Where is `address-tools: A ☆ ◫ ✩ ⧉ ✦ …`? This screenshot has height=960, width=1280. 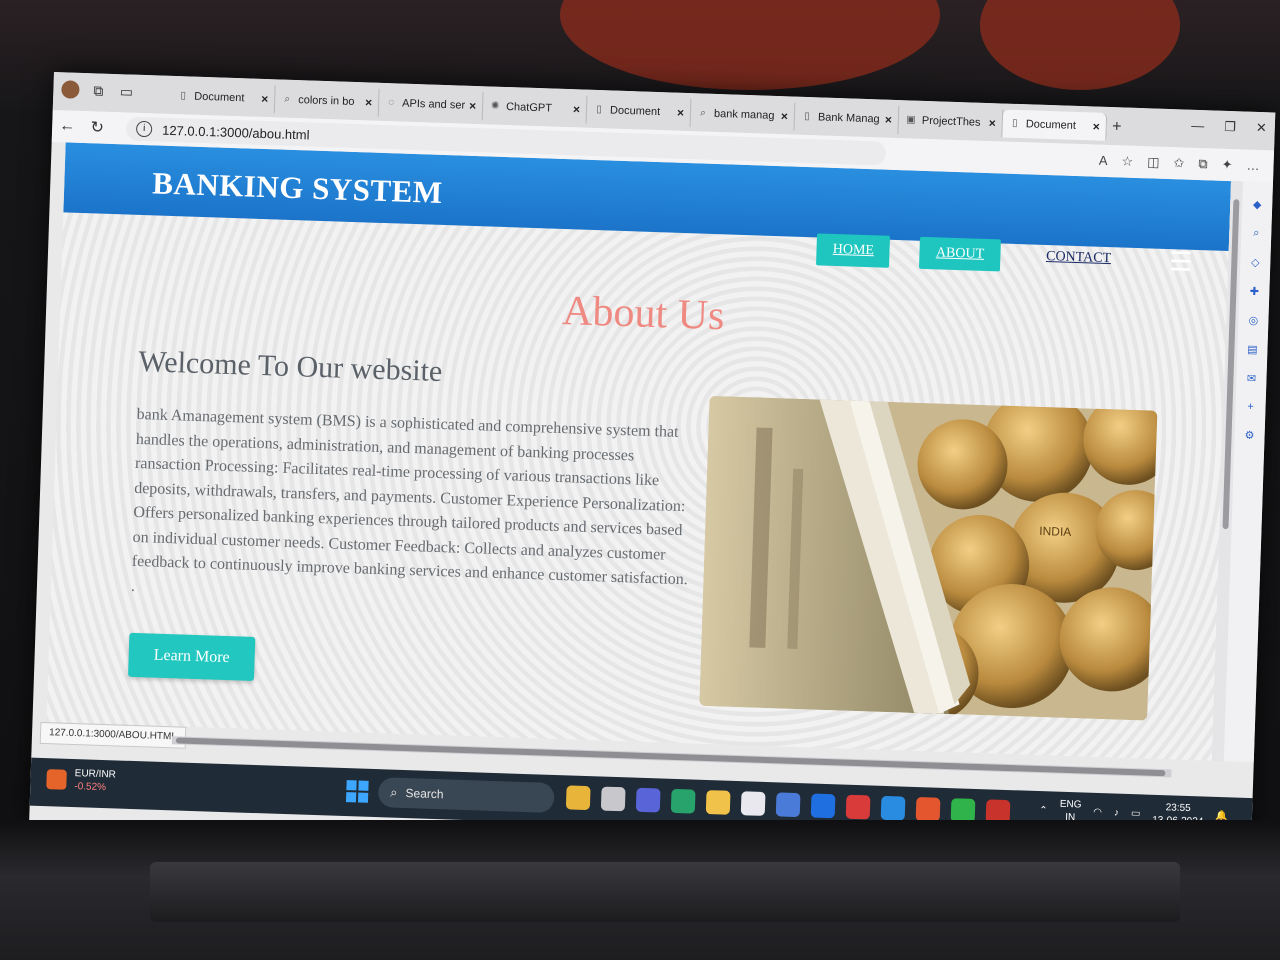
address-tools: A ☆ ◫ ✩ ⧉ ✦ … is located at coordinates (1179, 163).